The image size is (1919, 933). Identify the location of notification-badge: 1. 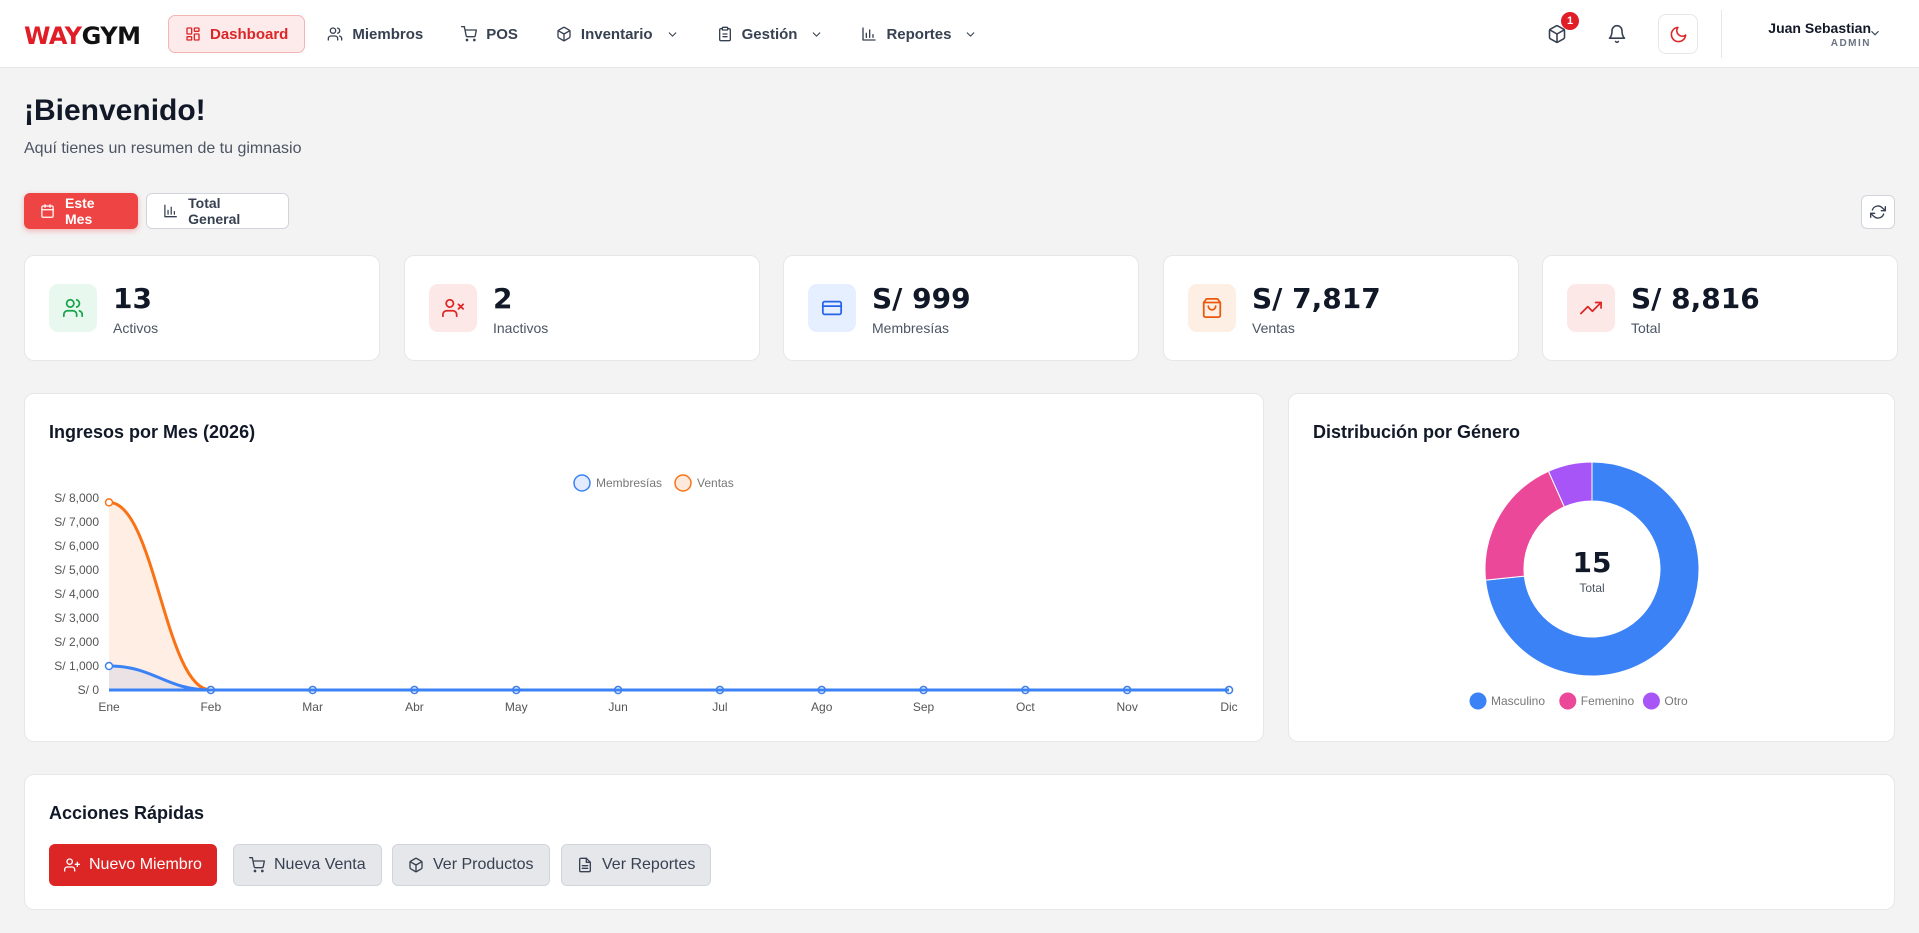
(1570, 21).